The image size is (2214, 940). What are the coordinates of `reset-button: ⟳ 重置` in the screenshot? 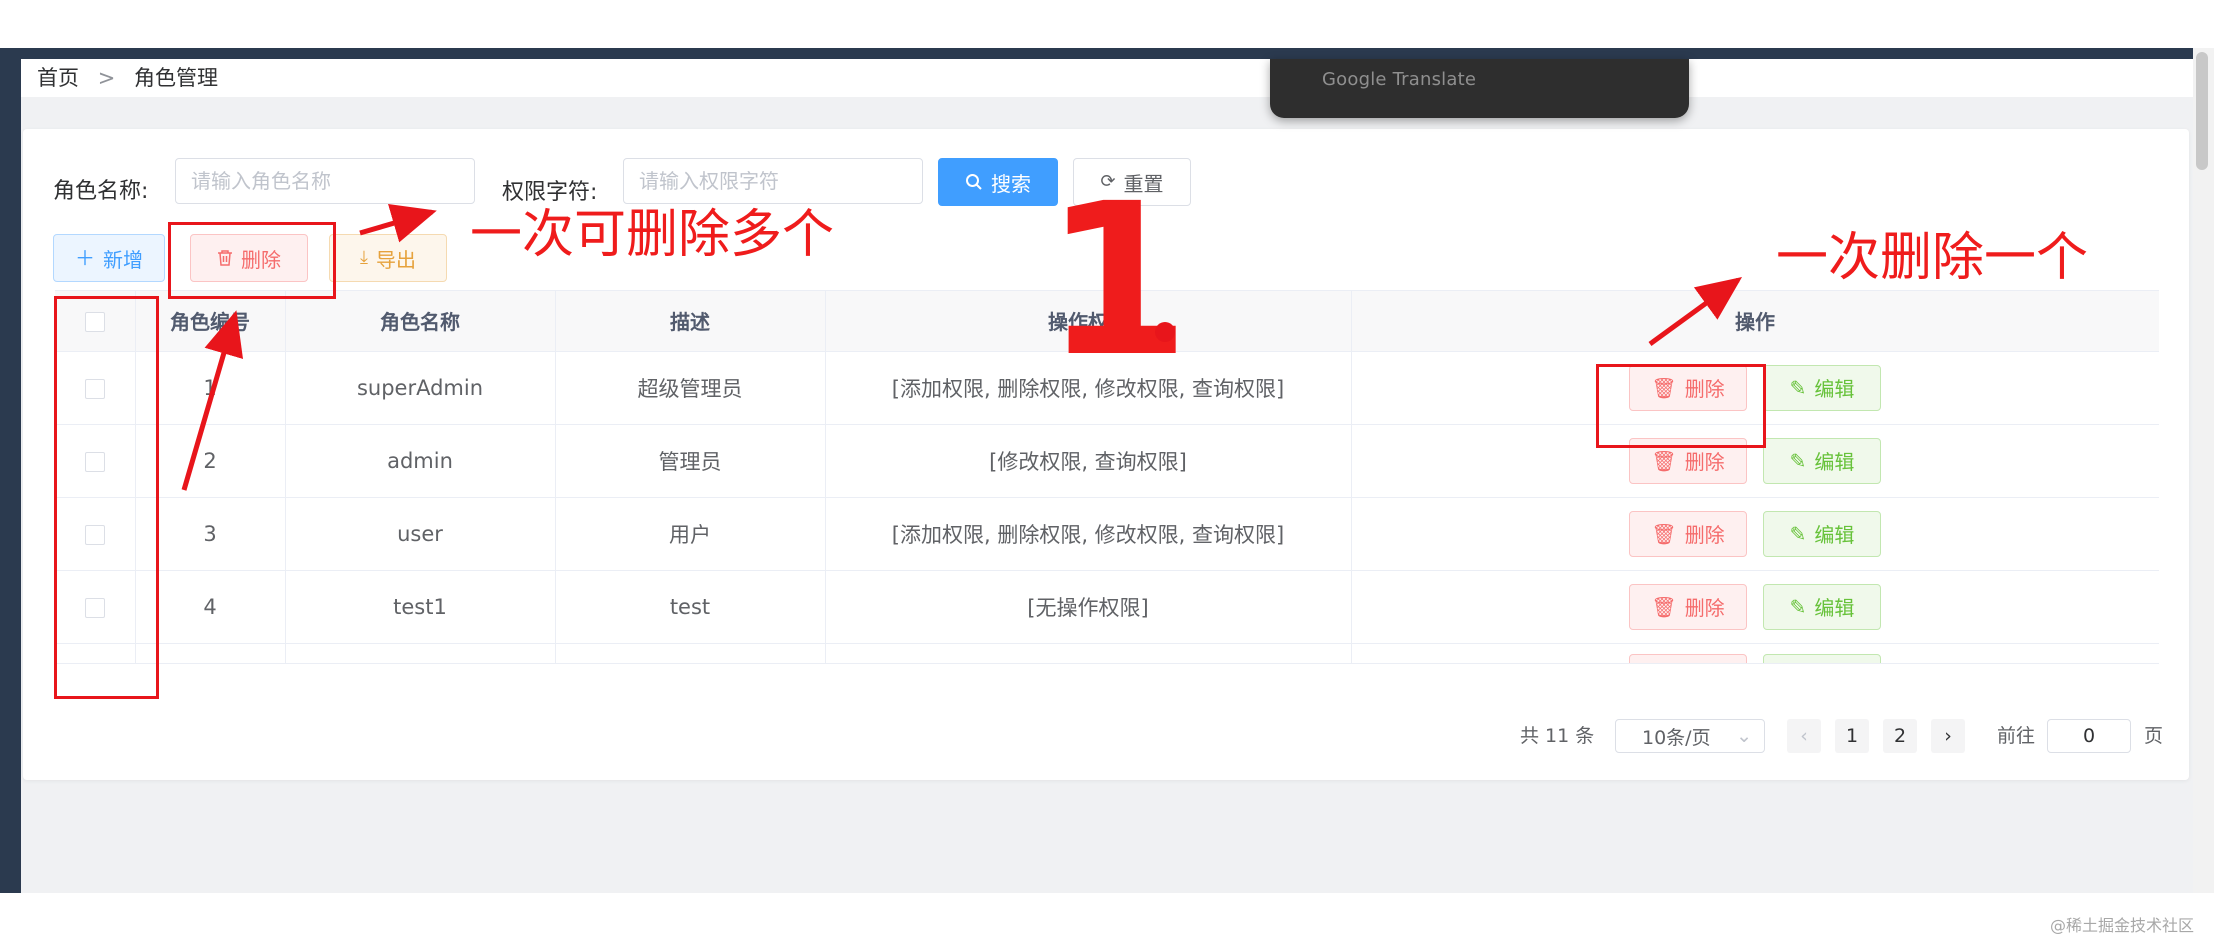 It's located at (1132, 182).